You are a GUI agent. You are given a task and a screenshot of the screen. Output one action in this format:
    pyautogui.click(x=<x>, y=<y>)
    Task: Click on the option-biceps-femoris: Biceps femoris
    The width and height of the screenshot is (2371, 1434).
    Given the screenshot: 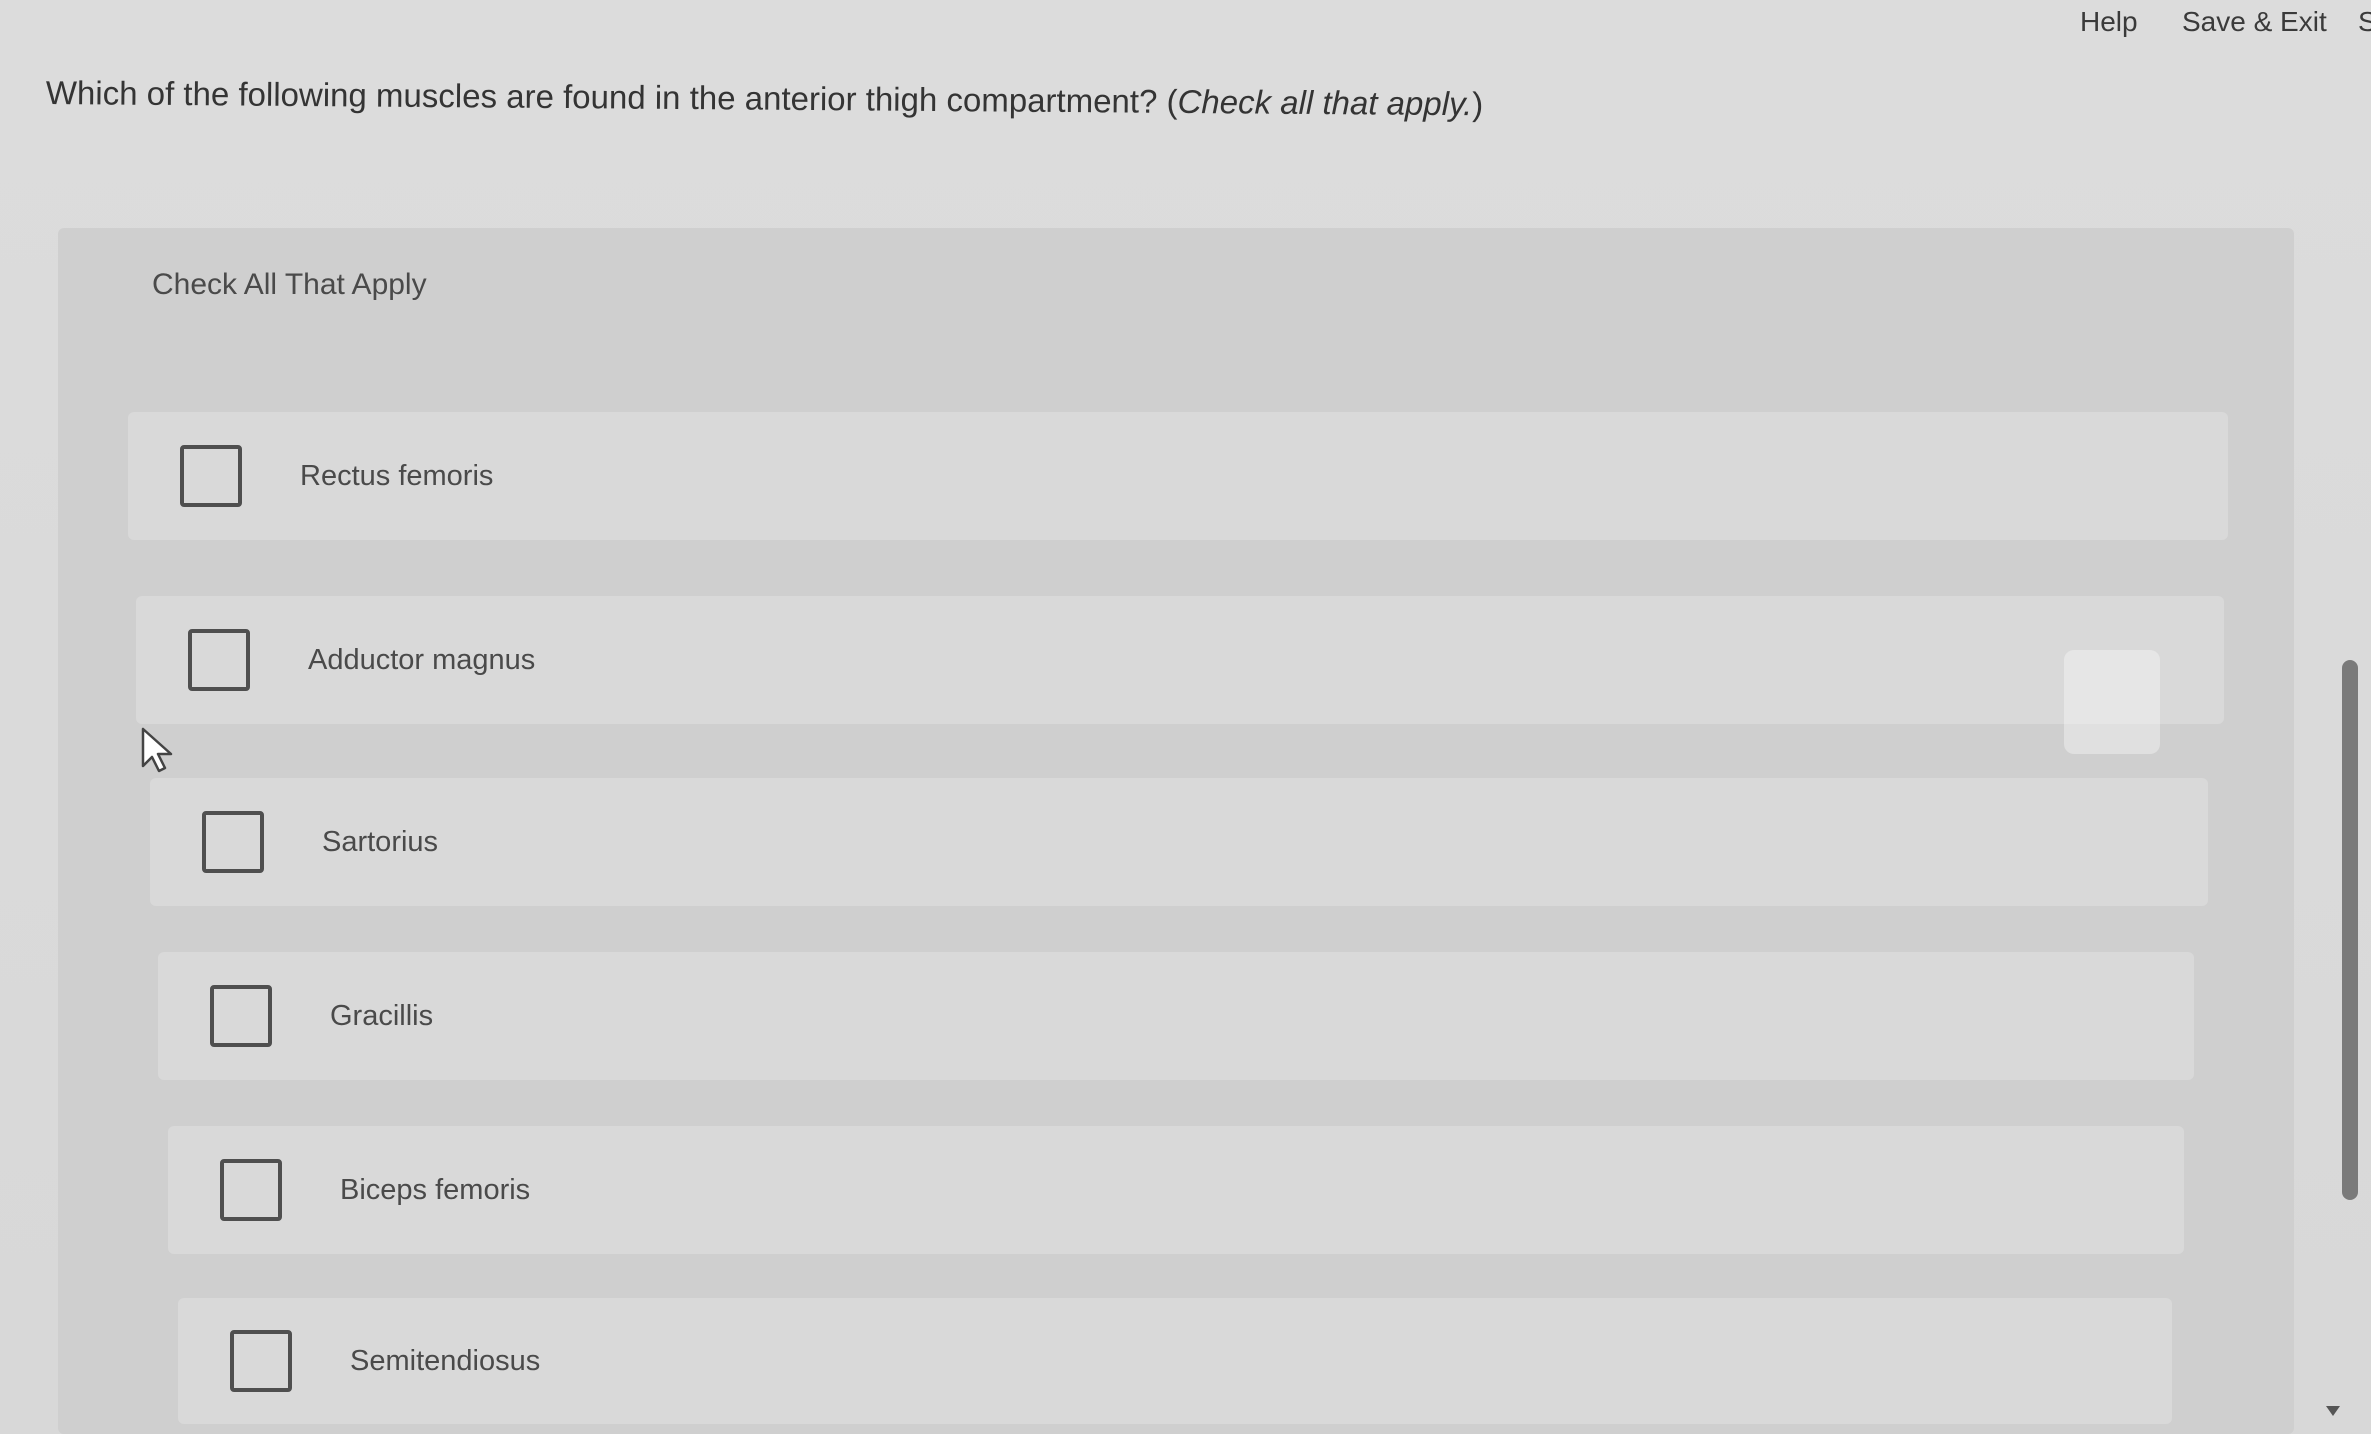 What is the action you would take?
    pyautogui.click(x=1176, y=1190)
    